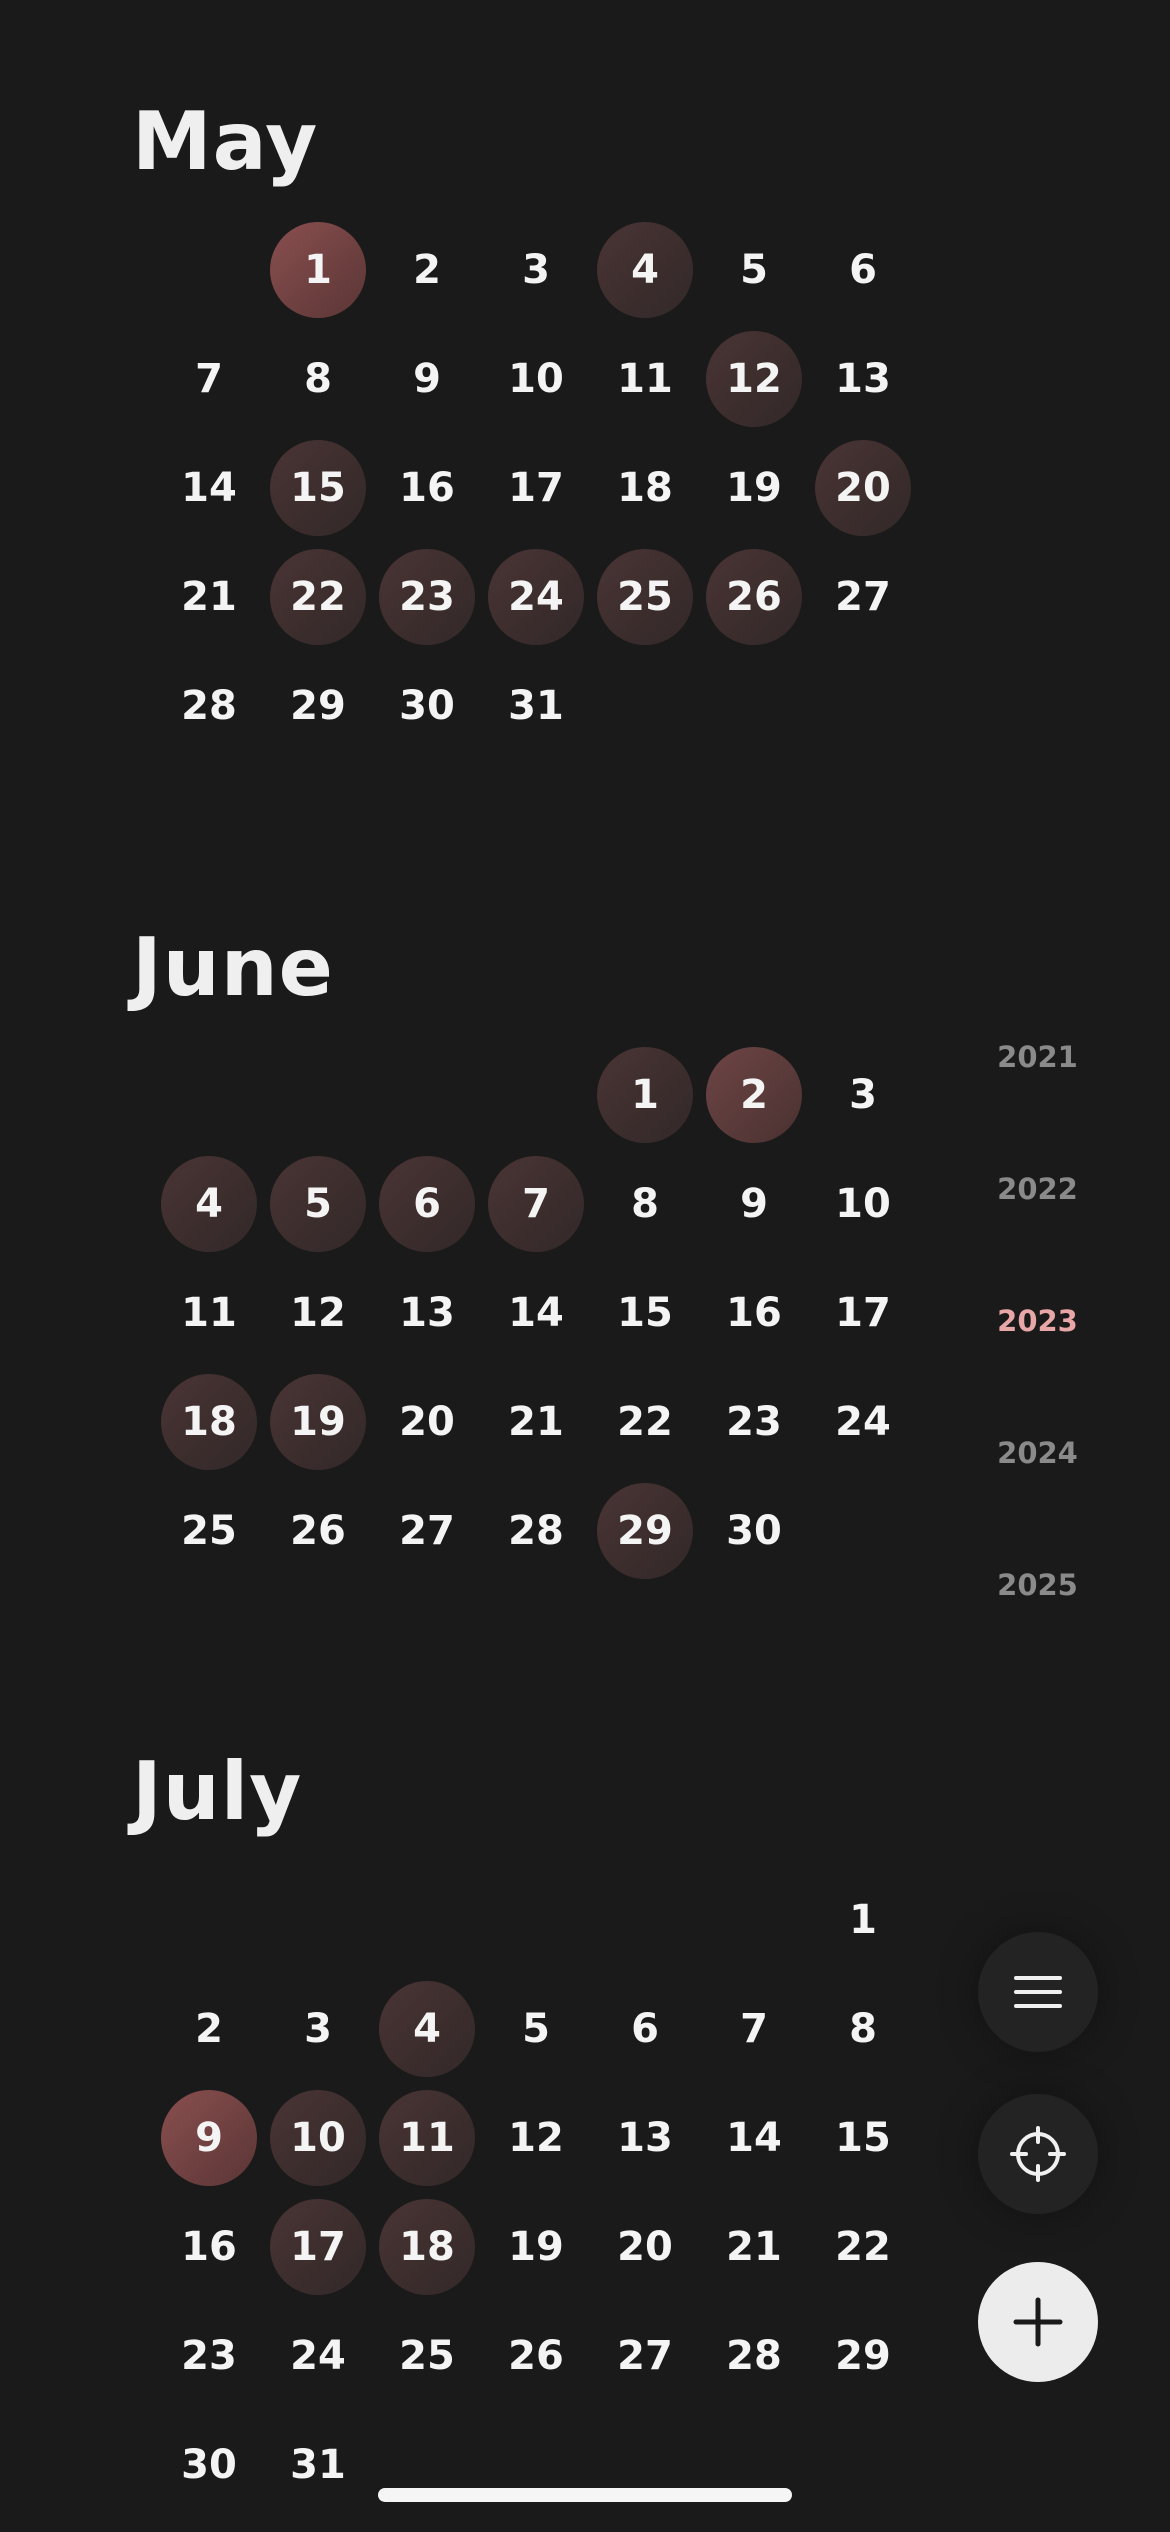 The width and height of the screenshot is (1170, 2532). Describe the element at coordinates (1038, 2322) in the screenshot. I see `add-button` at that location.